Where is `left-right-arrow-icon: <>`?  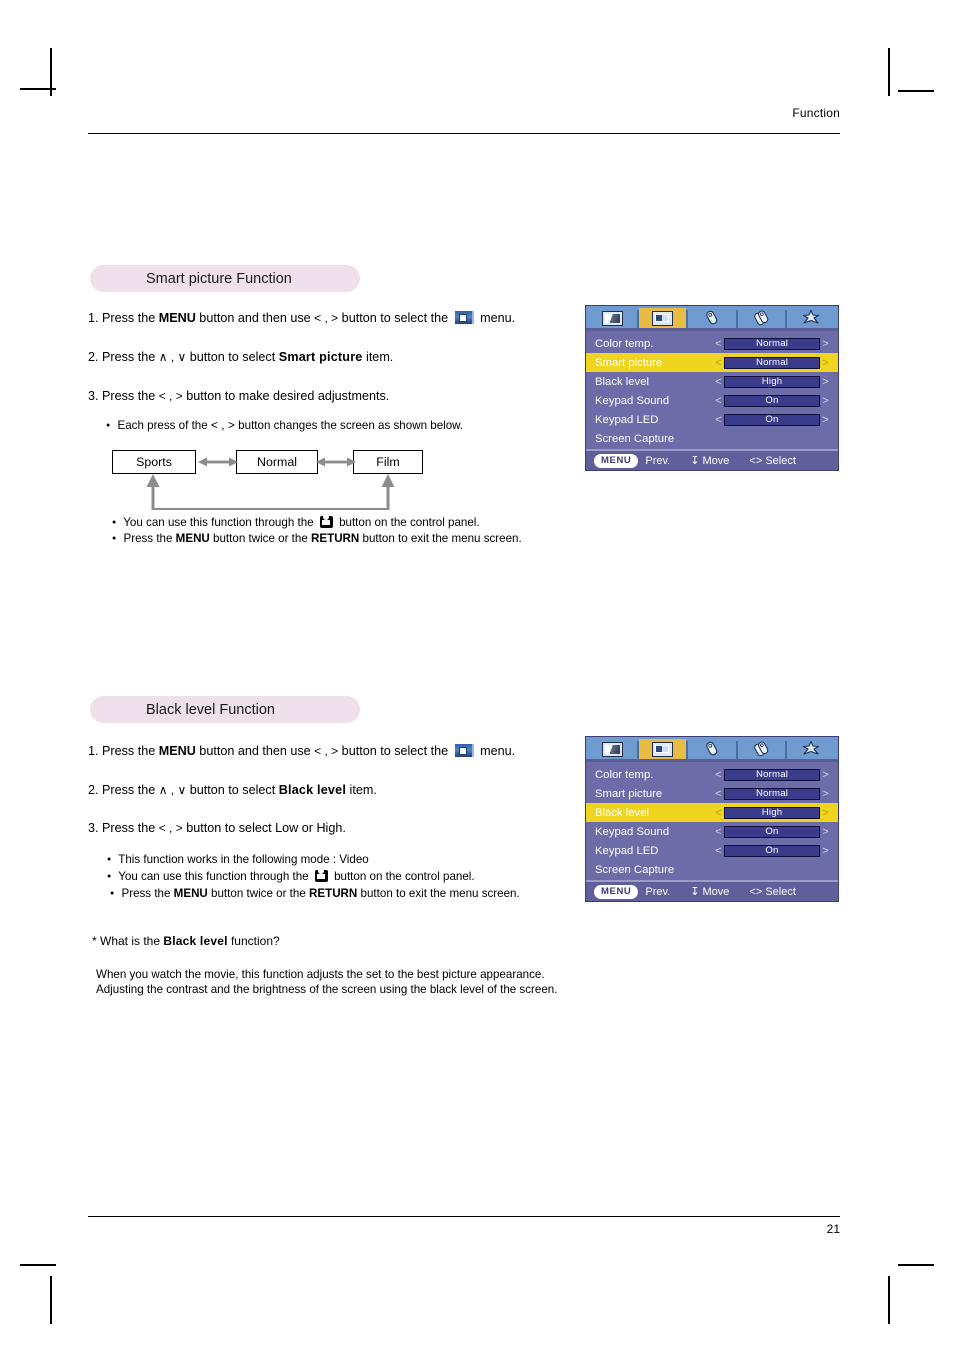
left-right-arrow-icon: <> is located at coordinates (756, 891).